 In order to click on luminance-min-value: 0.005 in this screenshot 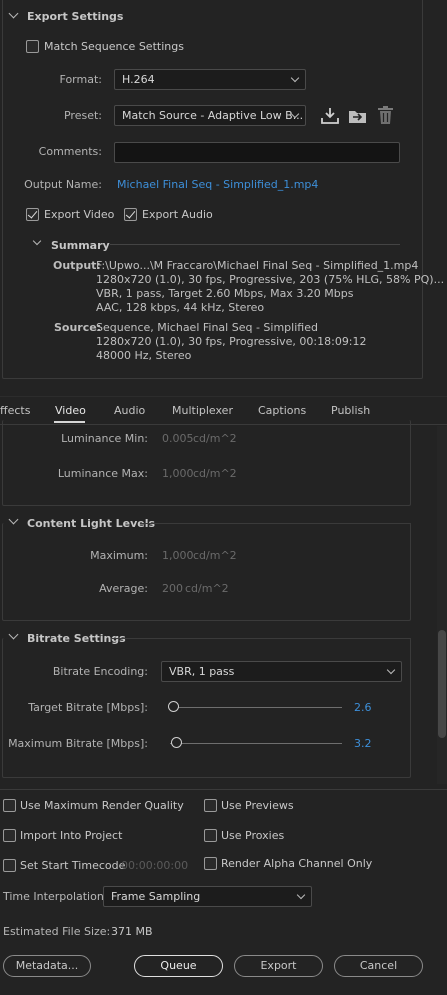, I will do `click(178, 438)`.